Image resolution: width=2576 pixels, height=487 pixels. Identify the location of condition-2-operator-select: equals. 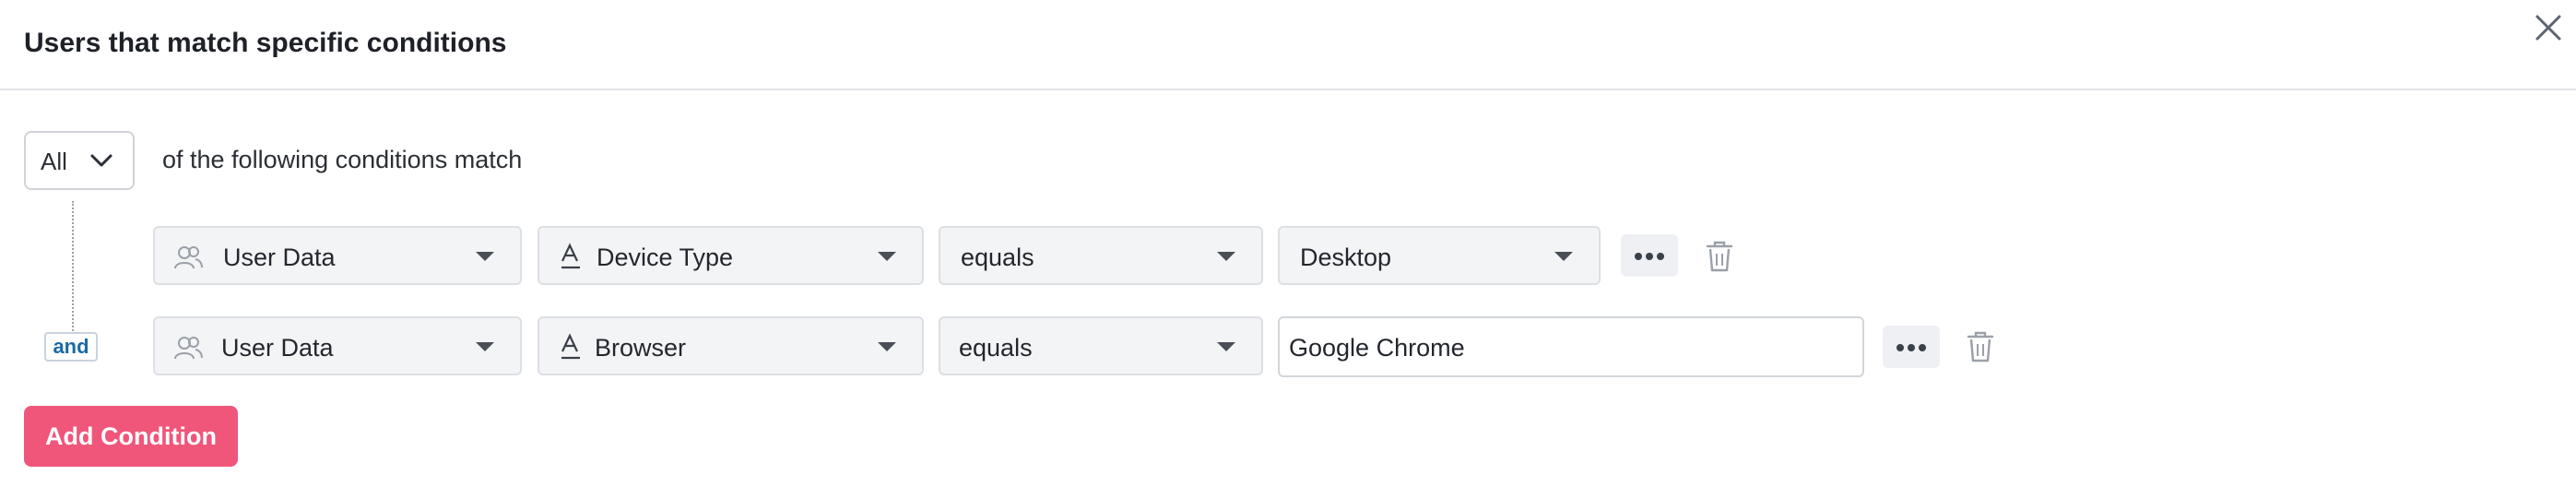
(1101, 346).